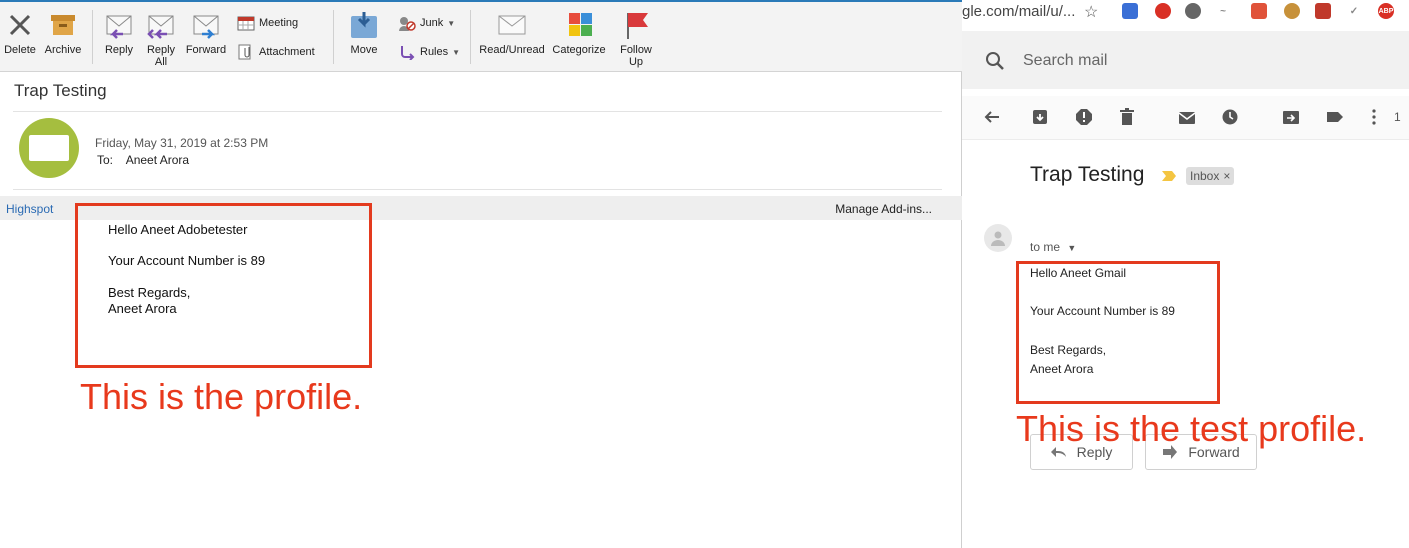 This screenshot has width=1409, height=548. What do you see at coordinates (1230, 117) in the screenshot?
I see `snooze-clock-icon` at bounding box center [1230, 117].